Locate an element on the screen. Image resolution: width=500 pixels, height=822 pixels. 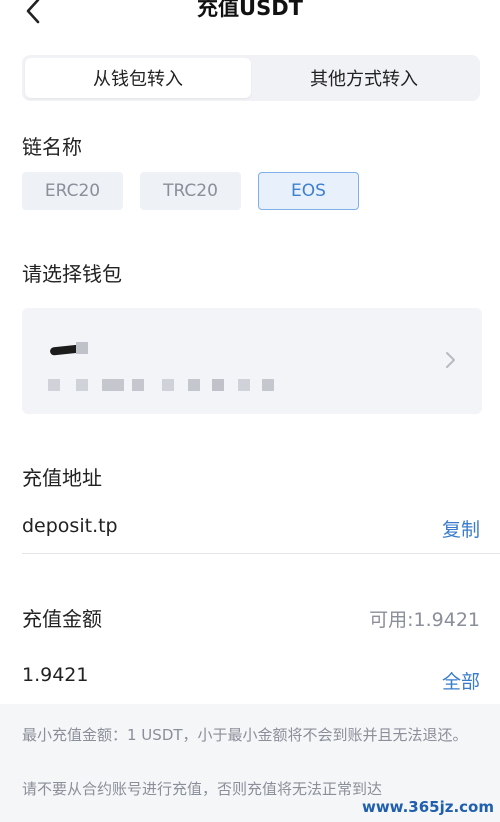
wallet-label: 请选择钱包 is located at coordinates (72, 274).